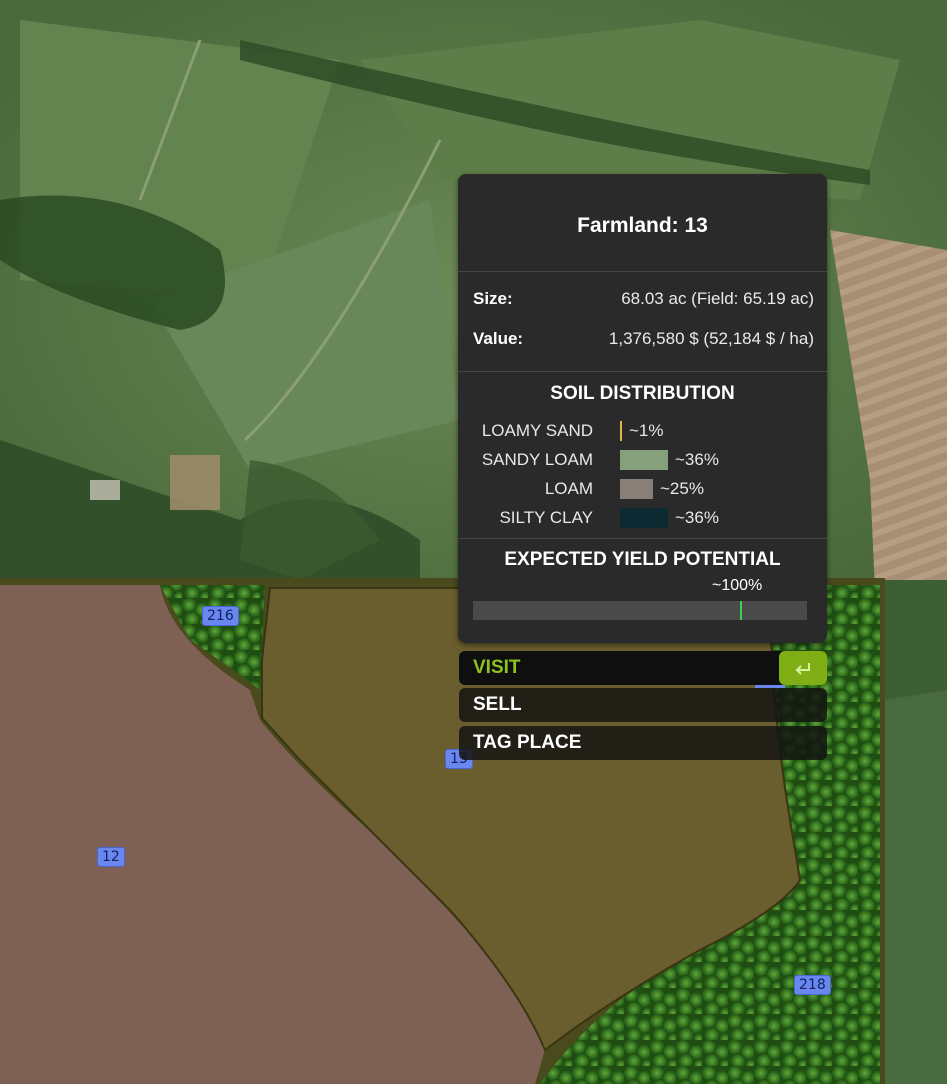  I want to click on soil-distribution-heading: SOIL DISTRIBUTION, so click(642, 393).